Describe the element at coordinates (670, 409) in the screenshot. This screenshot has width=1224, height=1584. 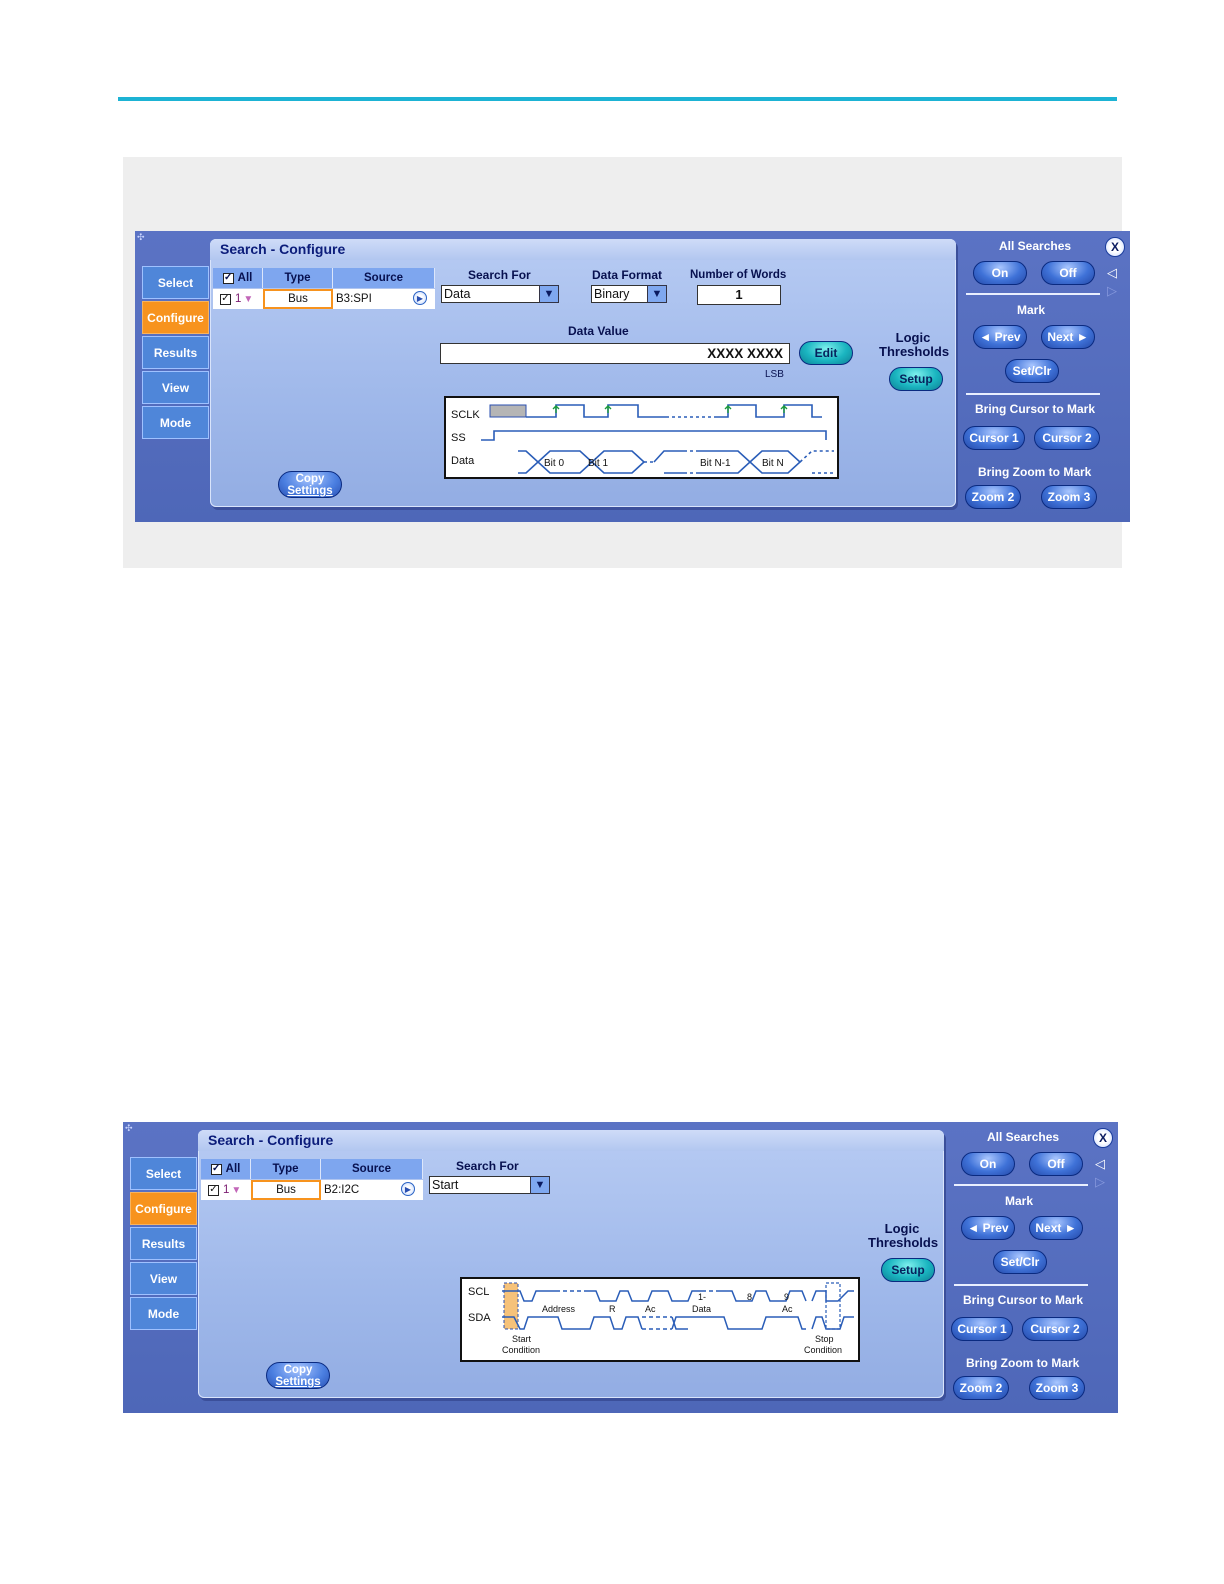
I see `sclk-edge-markers` at that location.